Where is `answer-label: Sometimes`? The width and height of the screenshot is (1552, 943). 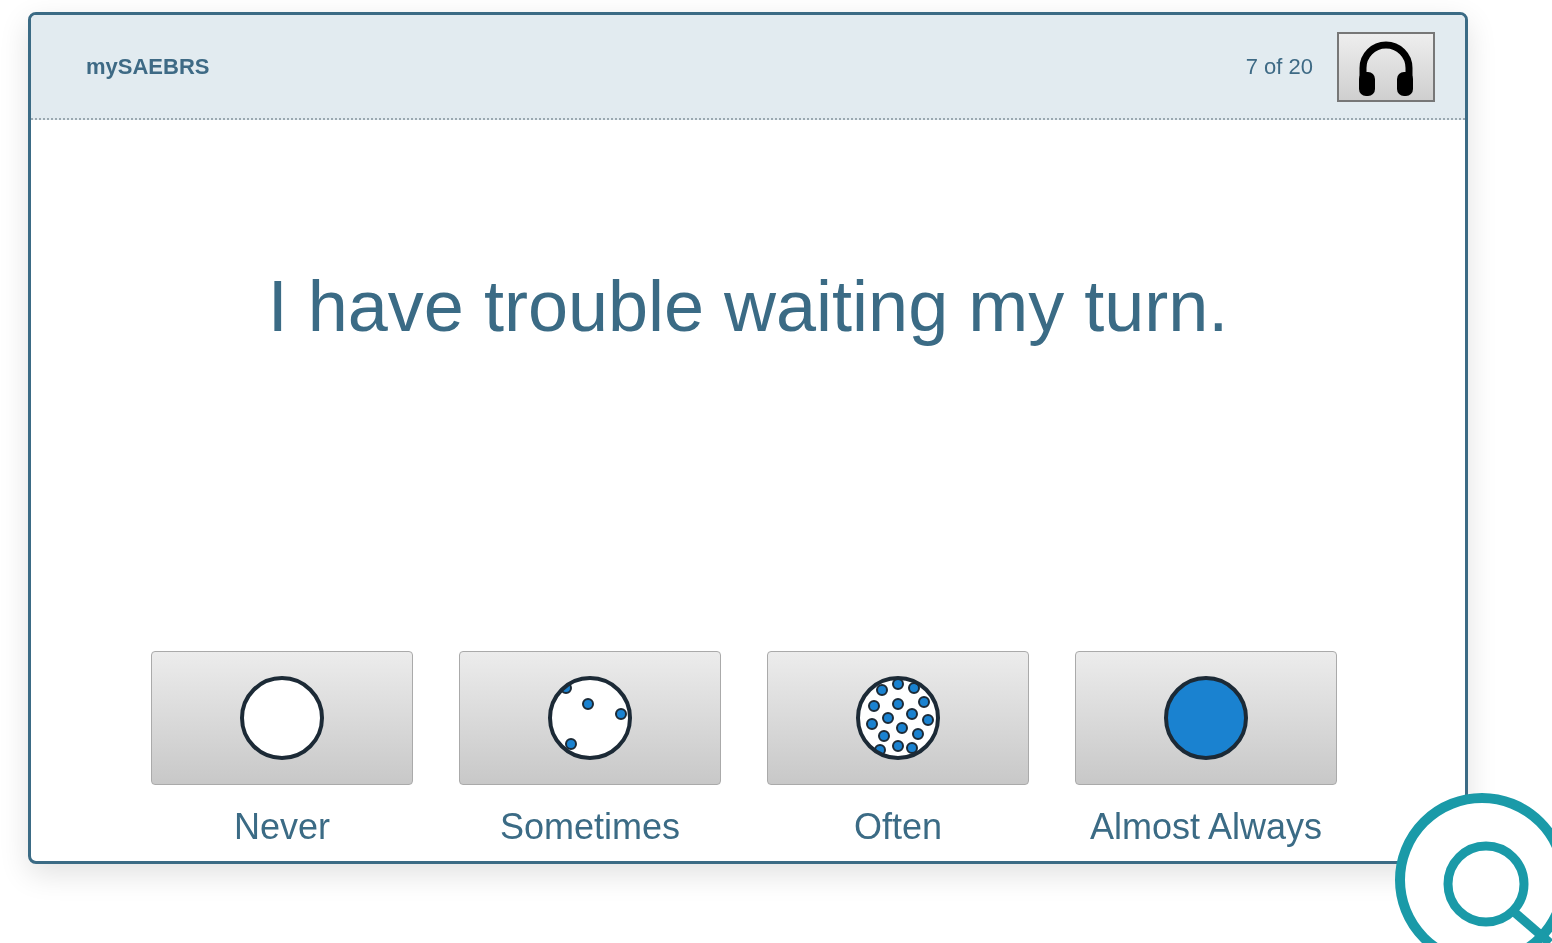 answer-label: Sometimes is located at coordinates (590, 827).